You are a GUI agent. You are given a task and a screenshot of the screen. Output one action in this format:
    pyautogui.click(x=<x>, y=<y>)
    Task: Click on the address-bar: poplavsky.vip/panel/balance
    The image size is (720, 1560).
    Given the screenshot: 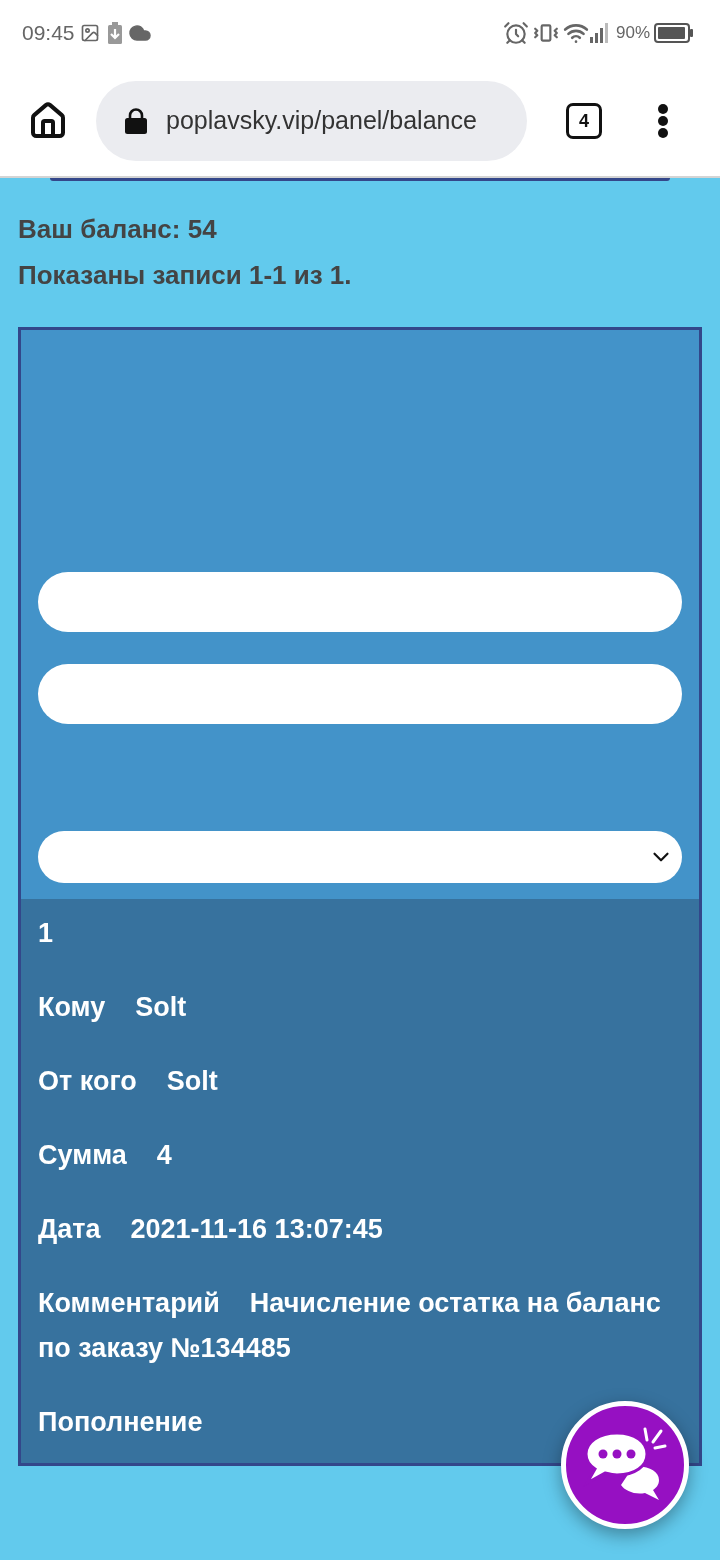 What is the action you would take?
    pyautogui.click(x=311, y=120)
    